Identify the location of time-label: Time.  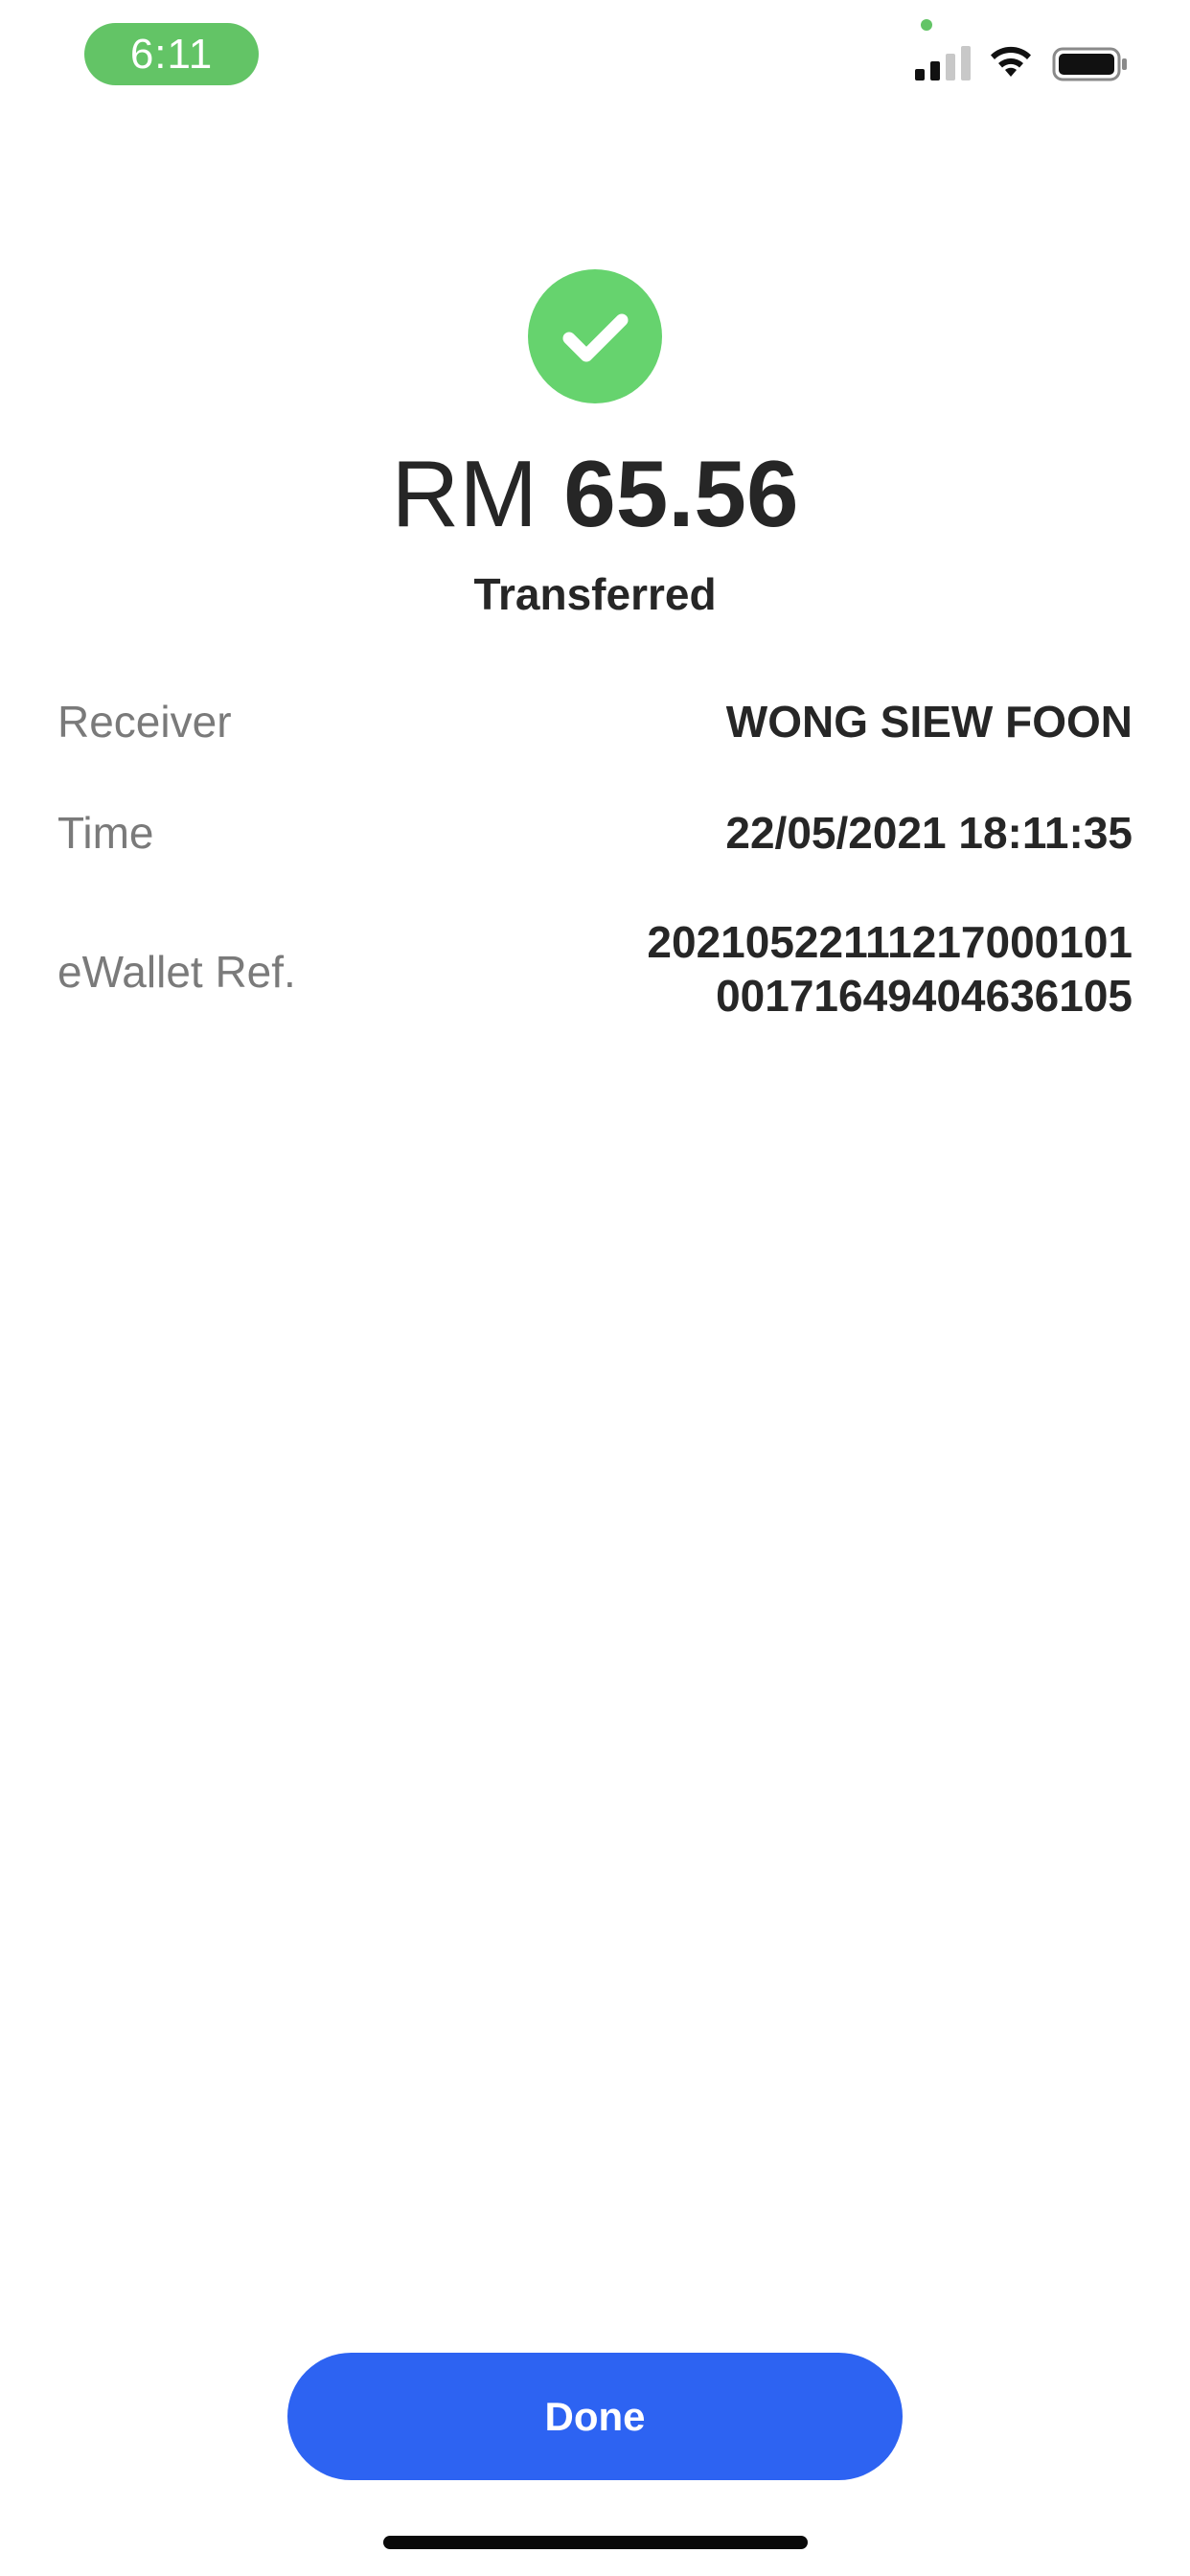
(105, 833).